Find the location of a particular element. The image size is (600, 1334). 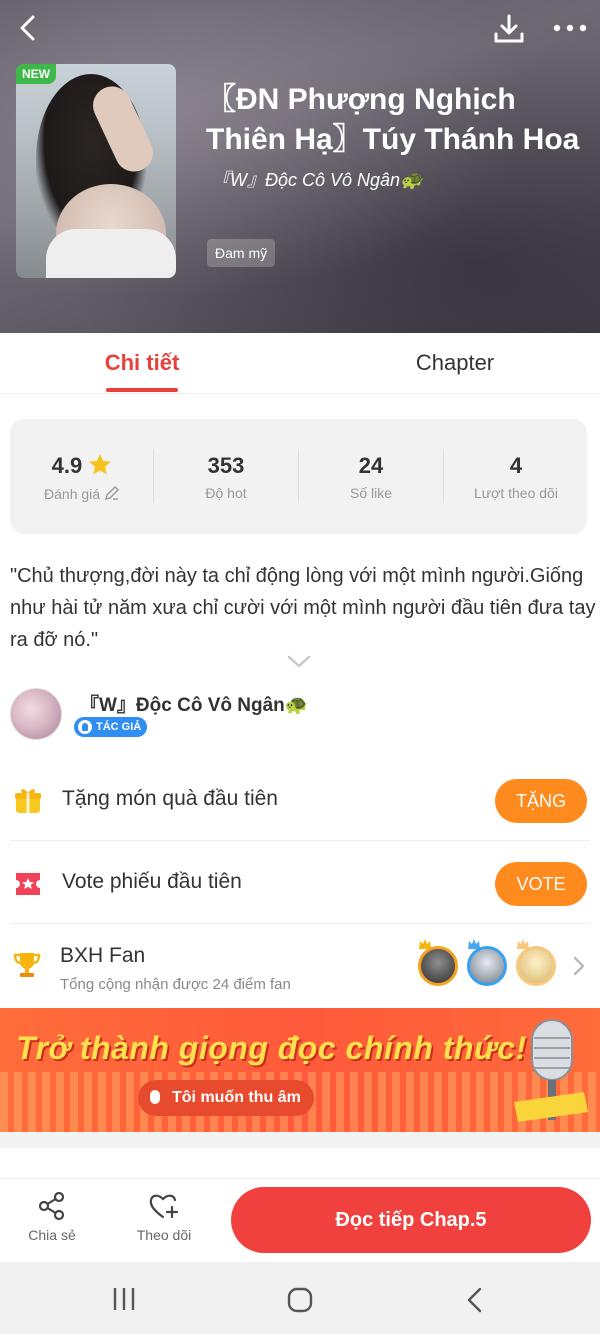

book-title-line1: 〖ĐN Phượng Nghịch is located at coordinates (361, 99).